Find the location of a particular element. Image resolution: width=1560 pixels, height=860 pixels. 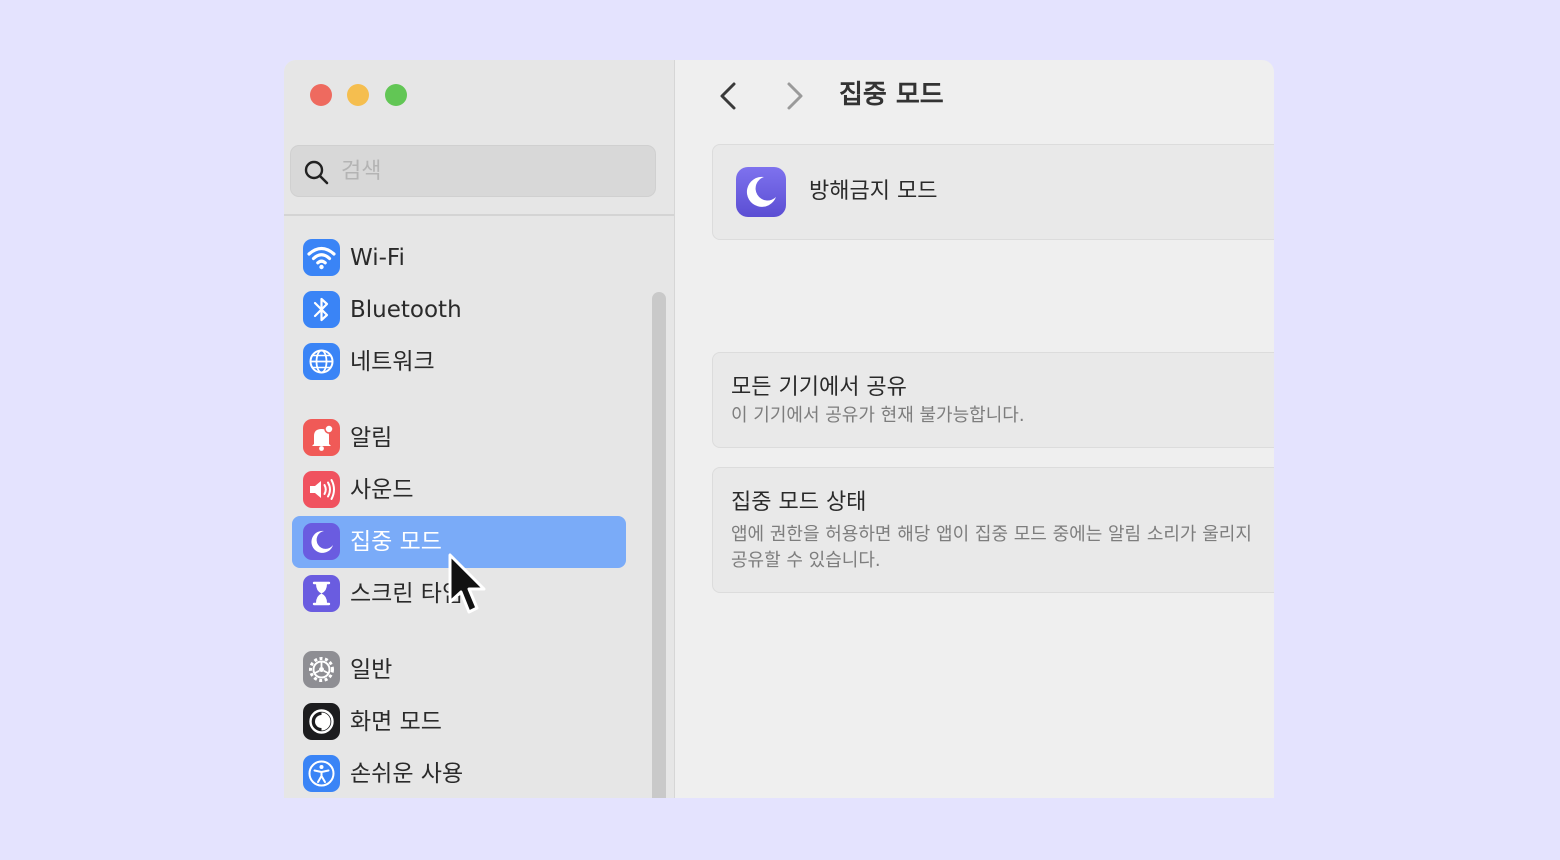

status-subtitle-line2: 공유할 수 있습니다. is located at coordinates (806, 560).